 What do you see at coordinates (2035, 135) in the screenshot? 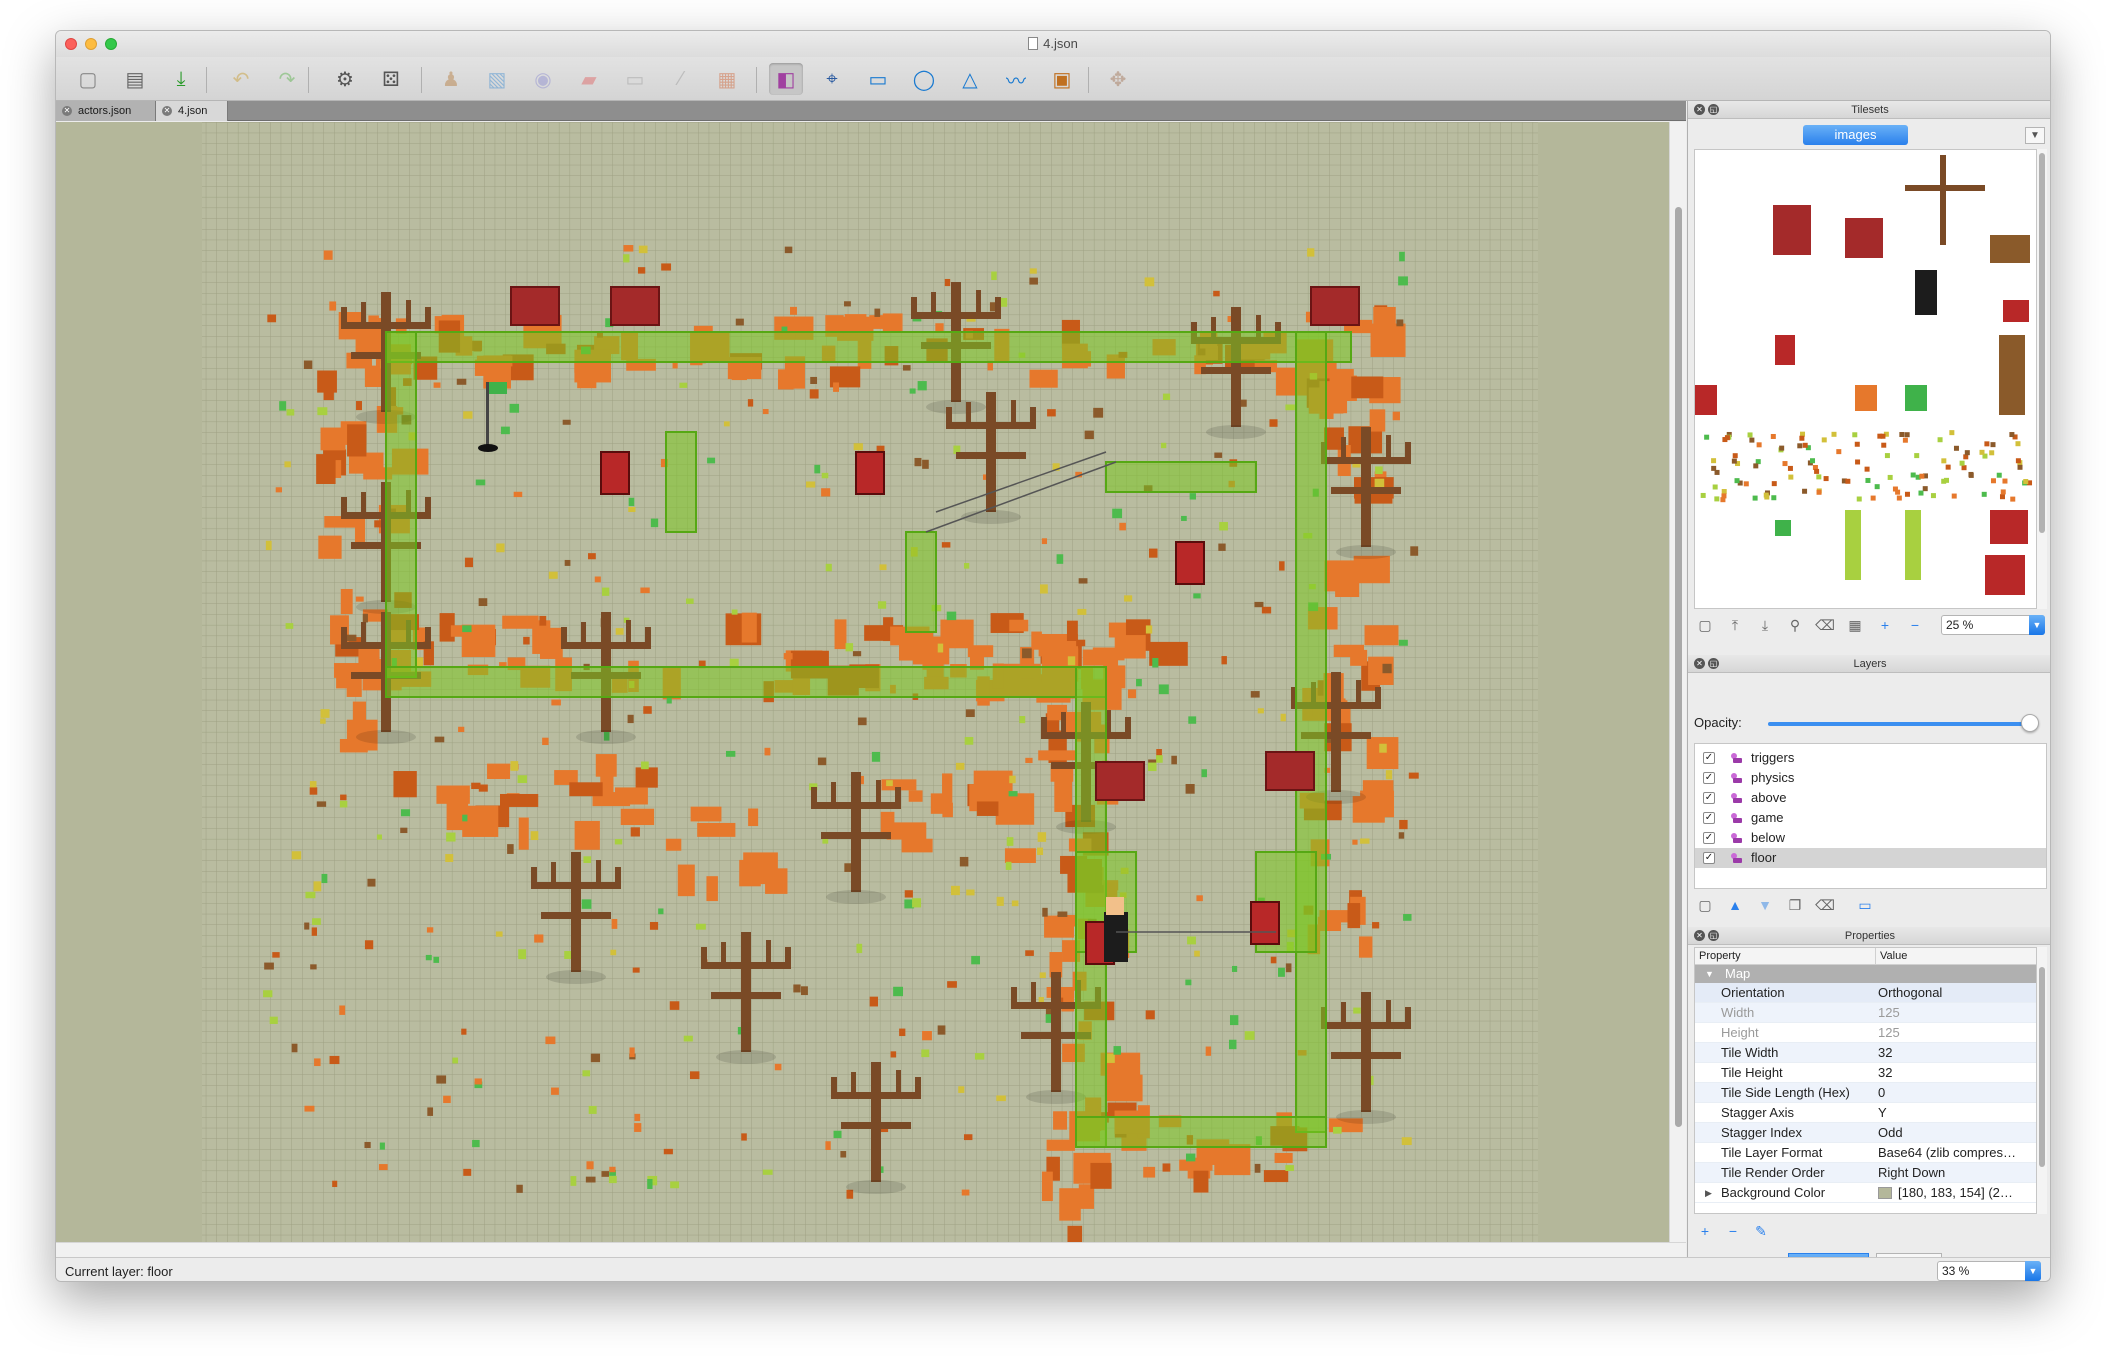
I see `tileset-menu-button: ▼` at bounding box center [2035, 135].